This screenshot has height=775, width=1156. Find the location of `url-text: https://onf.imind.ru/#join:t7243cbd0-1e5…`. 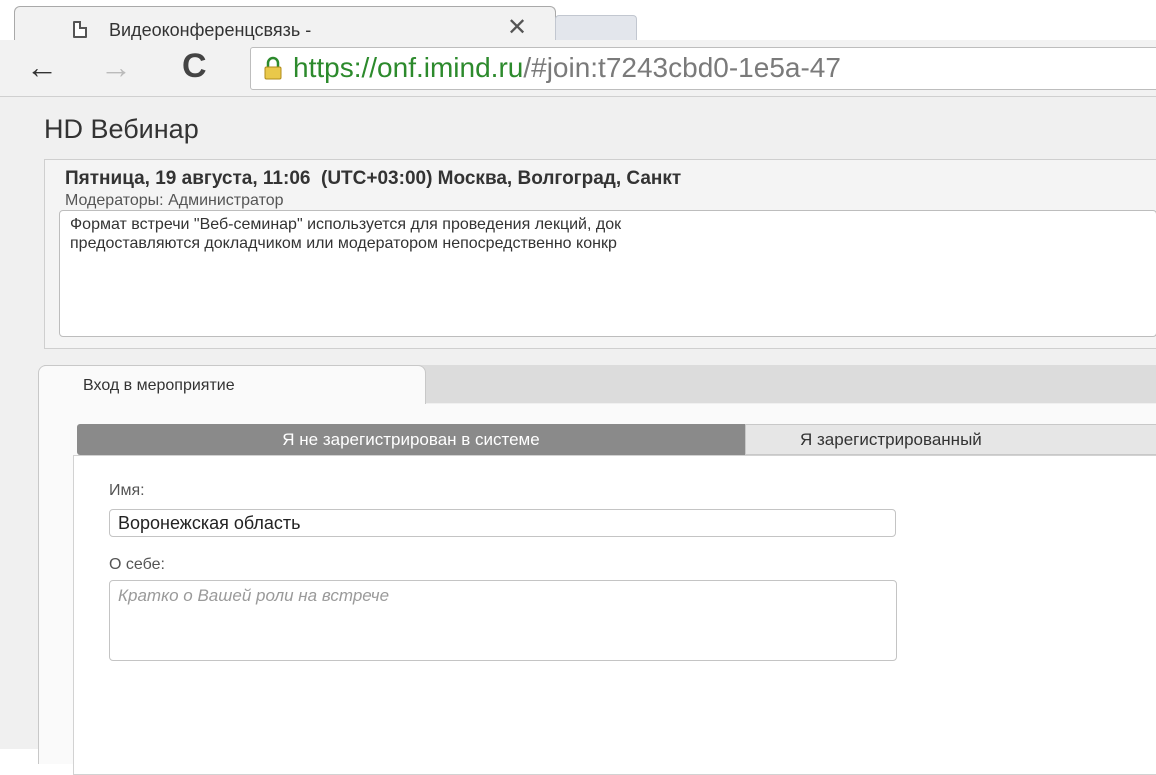

url-text: https://onf.imind.ru/#join:t7243cbd0-1e5… is located at coordinates (567, 68).